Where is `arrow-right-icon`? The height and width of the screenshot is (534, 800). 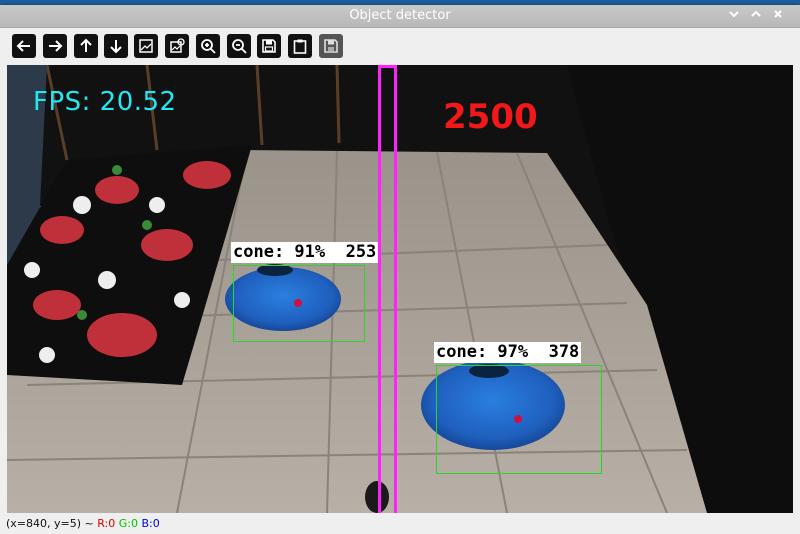 arrow-right-icon is located at coordinates (56, 46).